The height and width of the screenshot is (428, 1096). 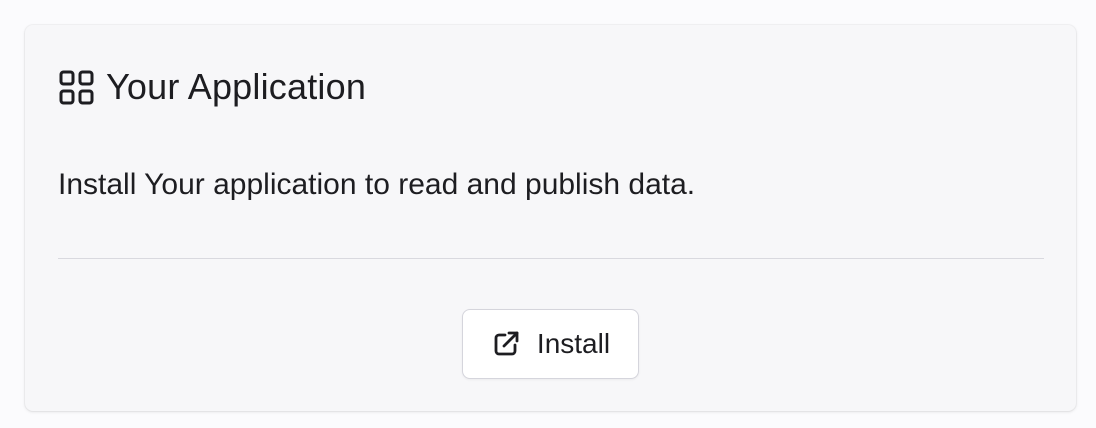 I want to click on external-link-icon, so click(x=506, y=344).